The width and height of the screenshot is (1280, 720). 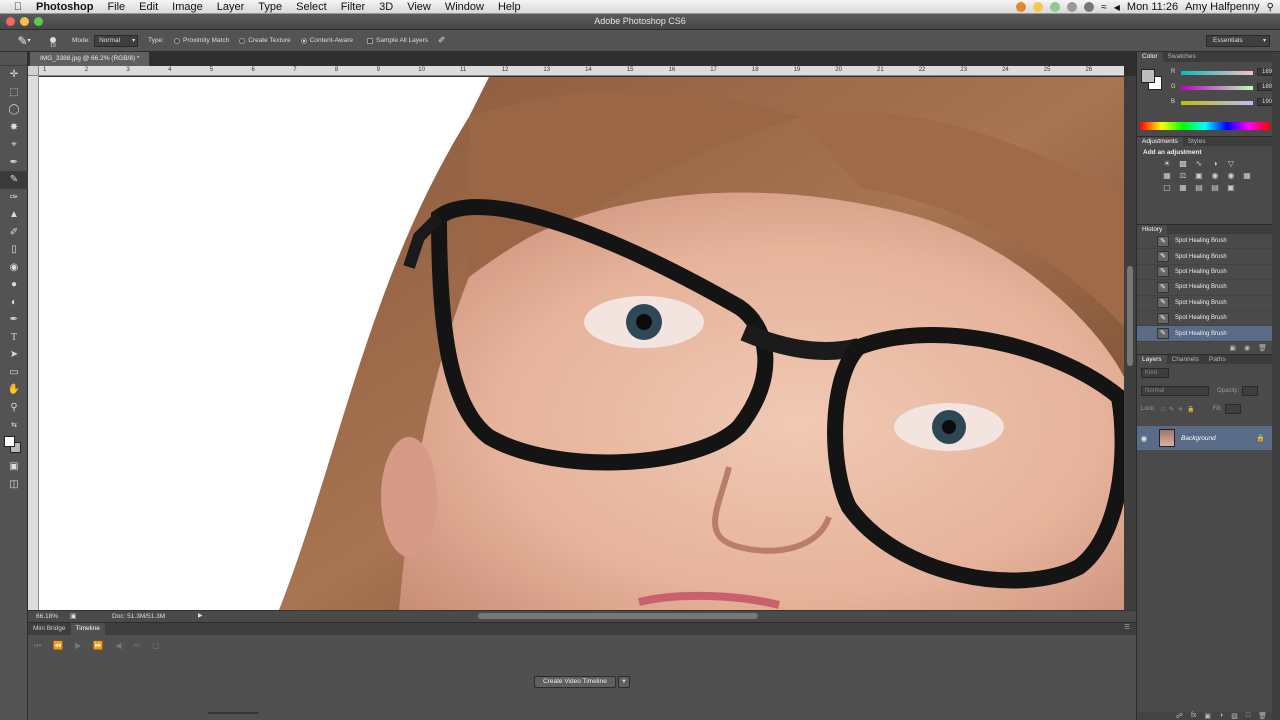 What do you see at coordinates (270, 7) in the screenshot?
I see `menu-type: Type` at bounding box center [270, 7].